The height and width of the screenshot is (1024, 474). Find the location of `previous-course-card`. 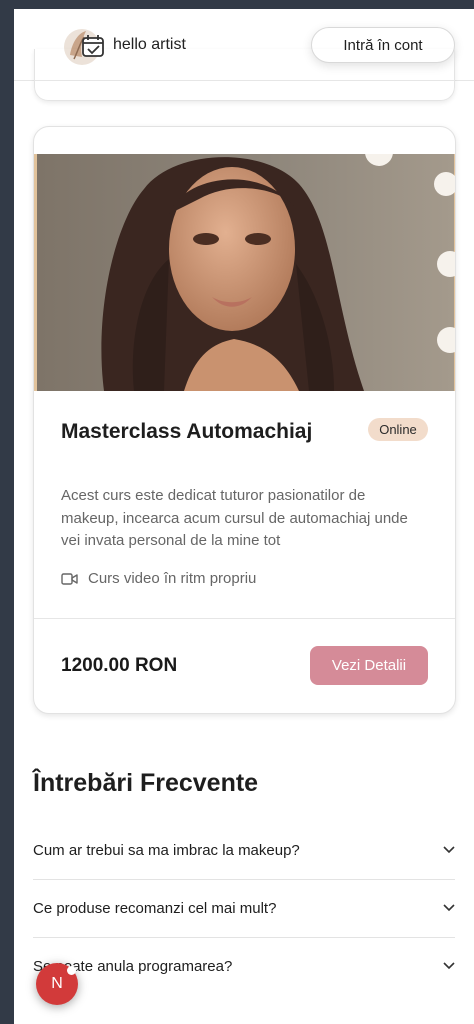

previous-course-card is located at coordinates (244, 75).